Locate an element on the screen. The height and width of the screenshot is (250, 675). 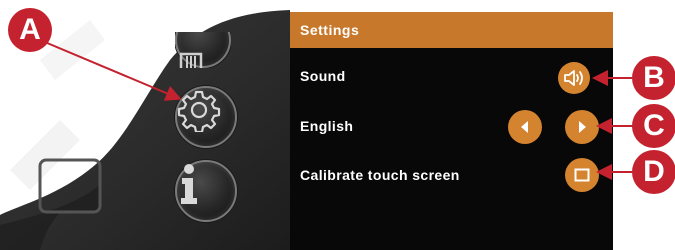
language-next-button is located at coordinates (582, 127).